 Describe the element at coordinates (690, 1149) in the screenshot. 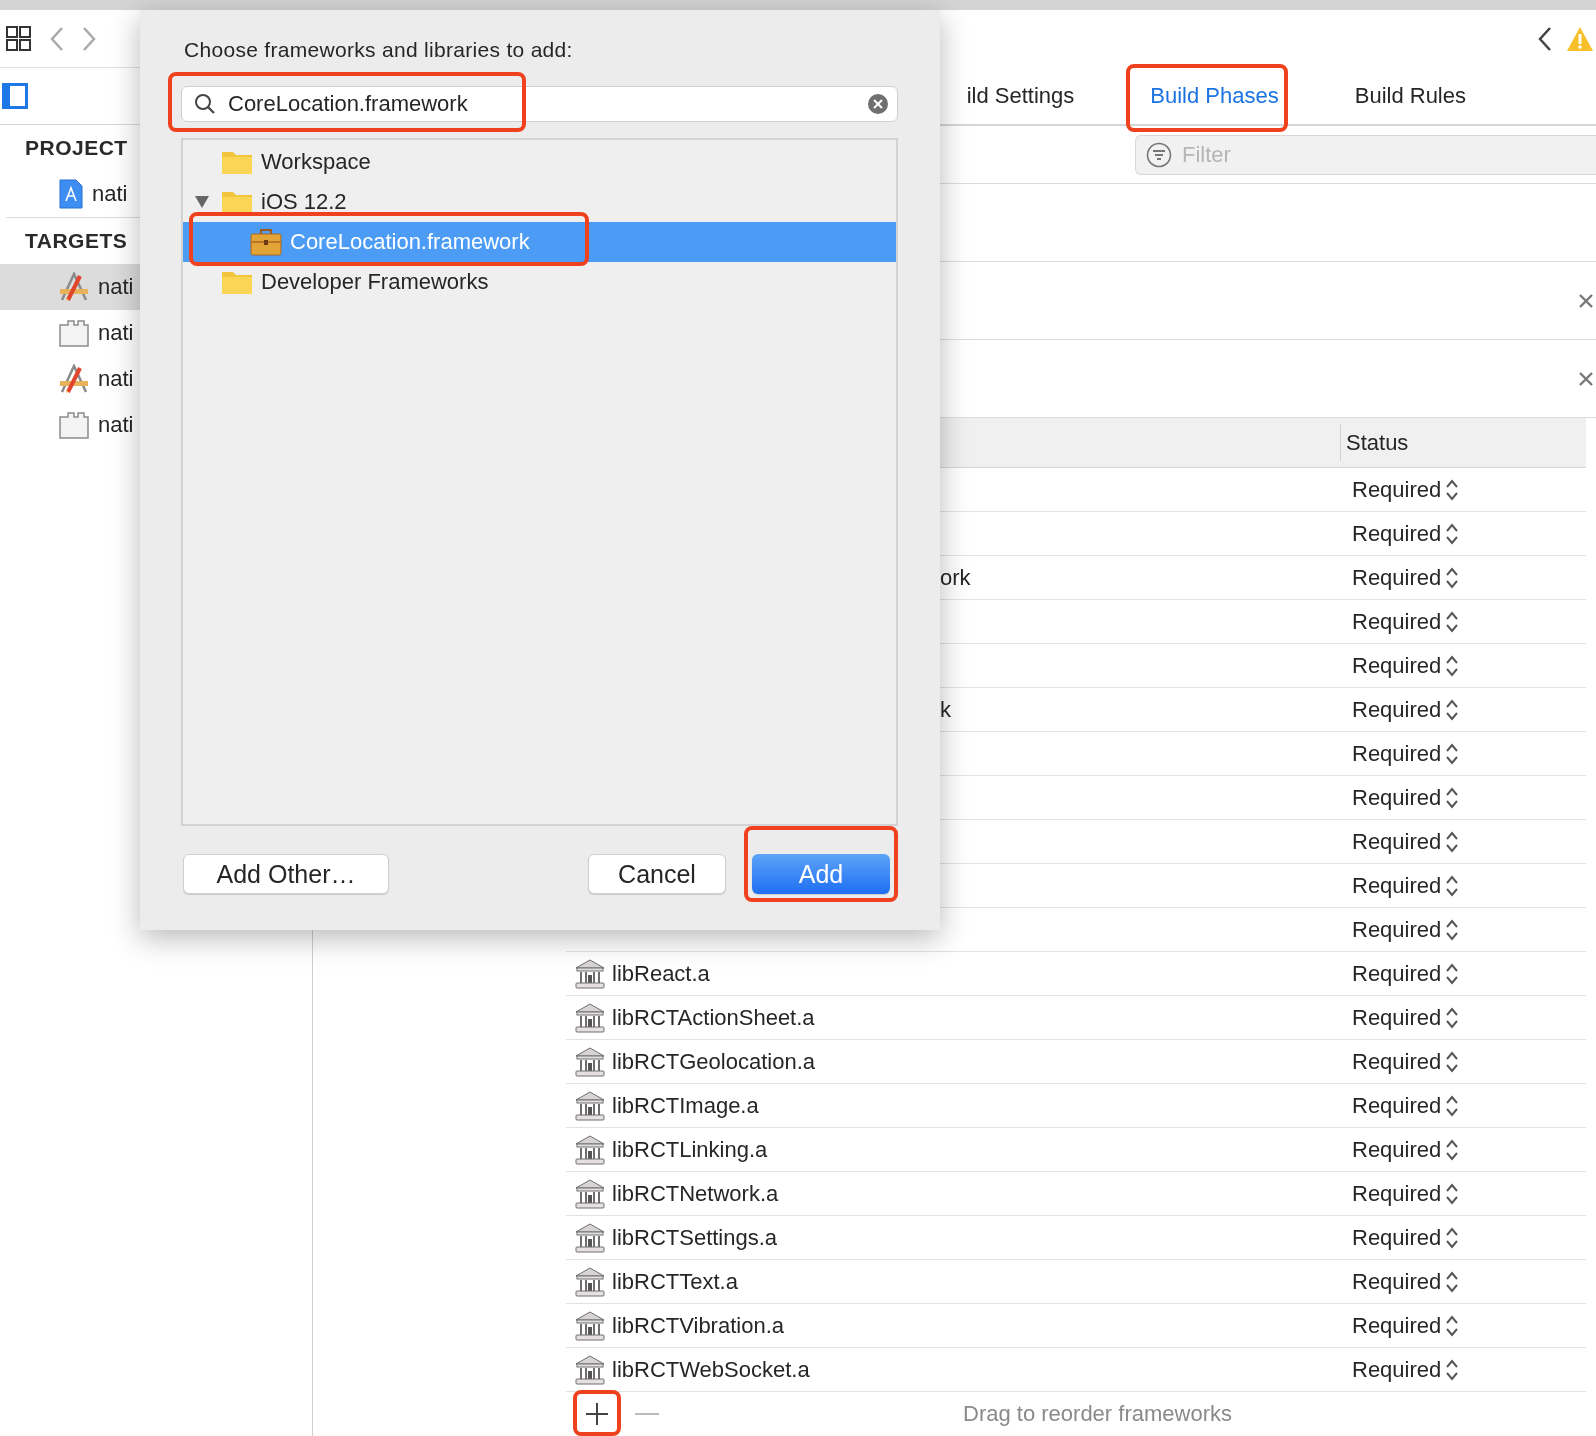

I see `framework-name: libRCTLinking.a` at that location.